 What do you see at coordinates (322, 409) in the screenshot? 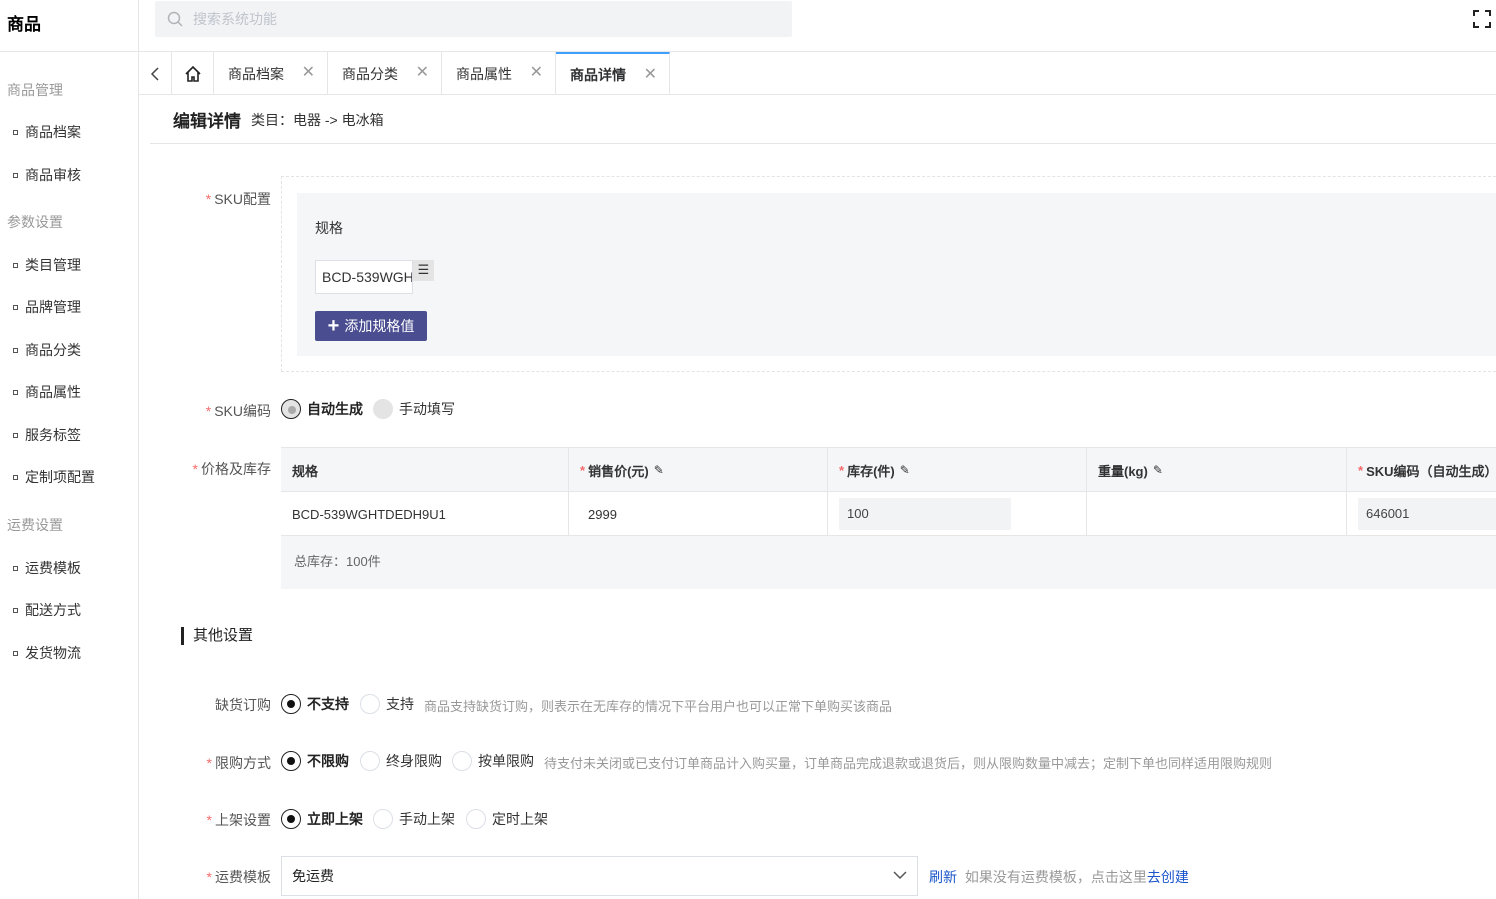
I see `radio-auto-generate: 自动生成` at bounding box center [322, 409].